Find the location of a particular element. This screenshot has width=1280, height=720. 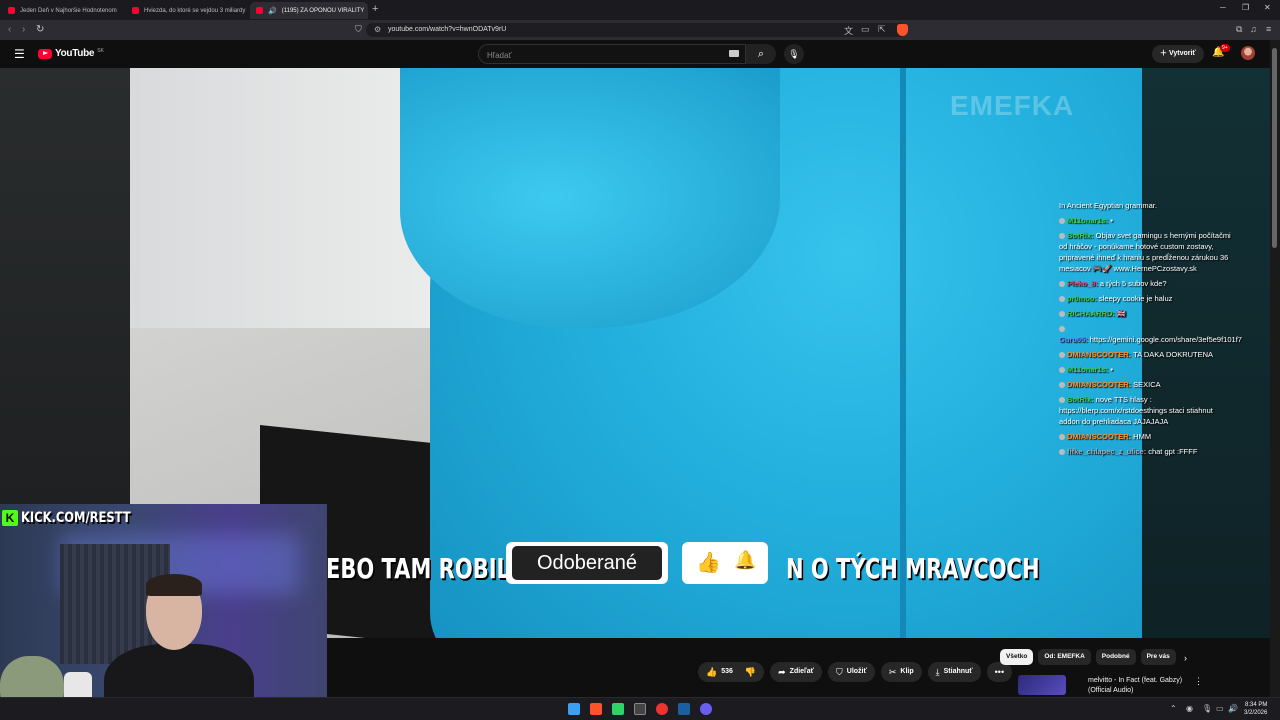

voice-search-button: 🎙 is located at coordinates (794, 54).